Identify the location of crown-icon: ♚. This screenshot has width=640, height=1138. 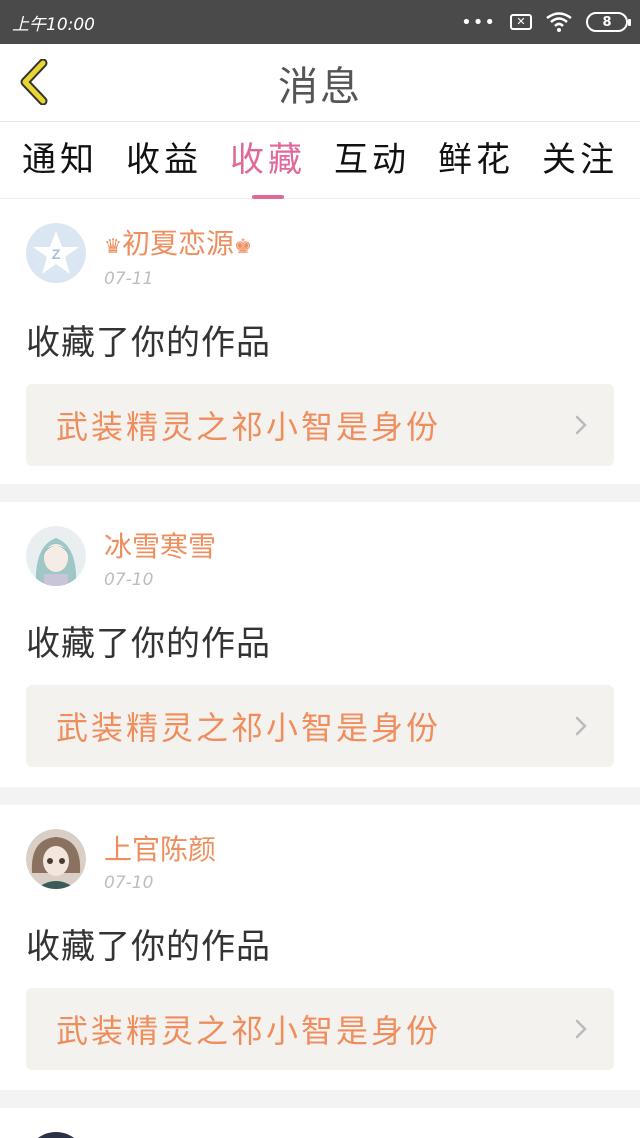
(242, 246).